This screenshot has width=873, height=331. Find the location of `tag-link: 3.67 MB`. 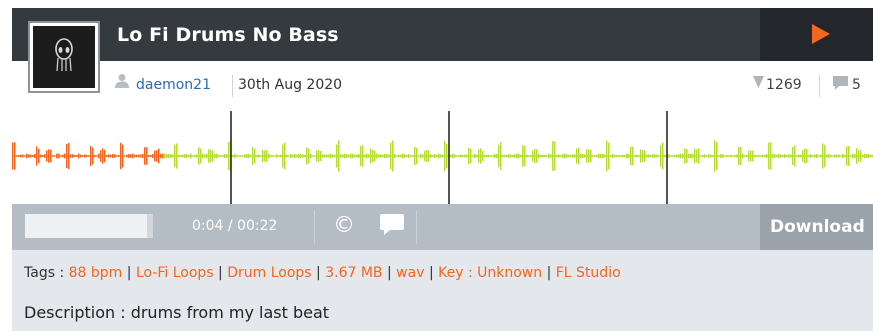

tag-link: 3.67 MB is located at coordinates (353, 273).